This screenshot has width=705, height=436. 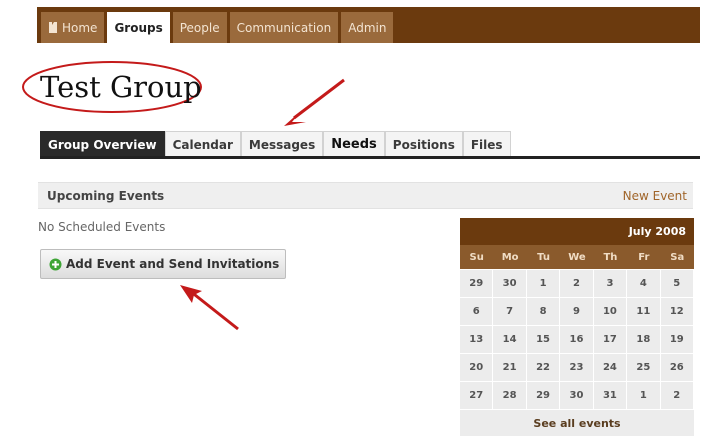 I want to click on calendar-day: 23, so click(x=576, y=367).